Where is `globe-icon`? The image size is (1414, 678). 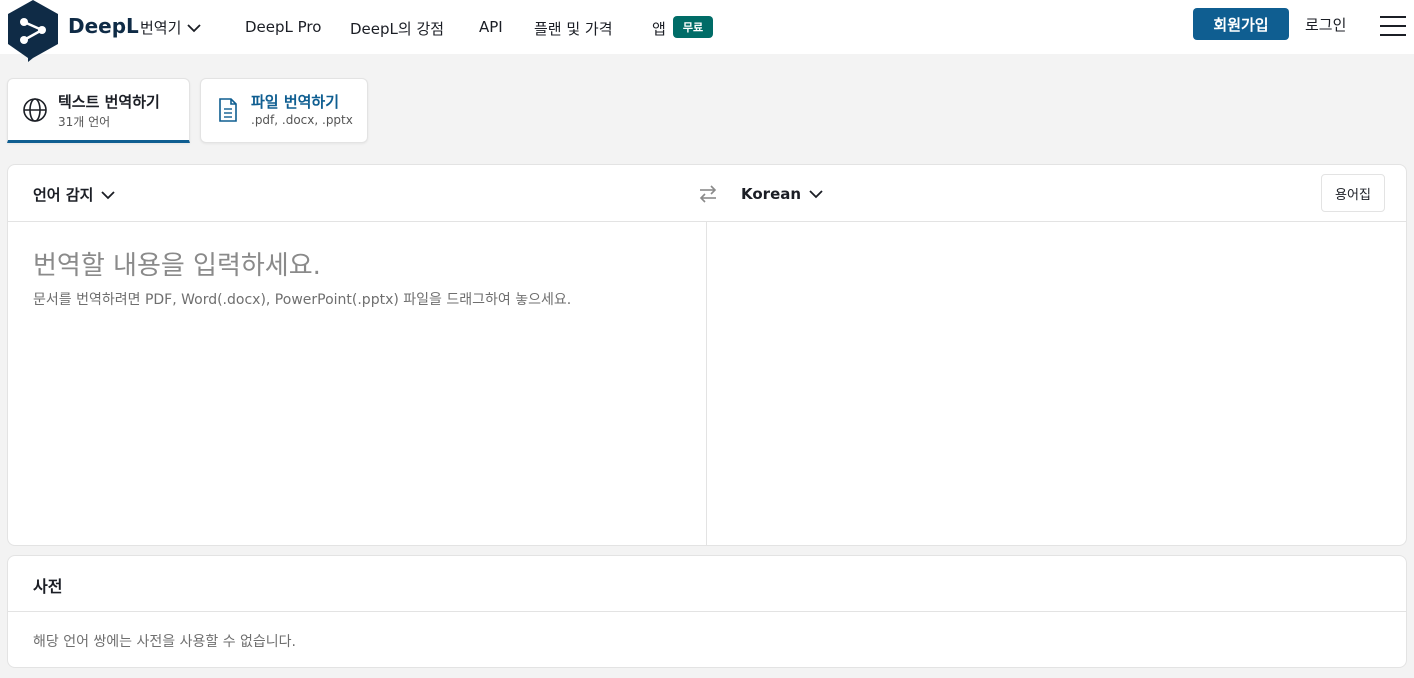 globe-icon is located at coordinates (35, 110).